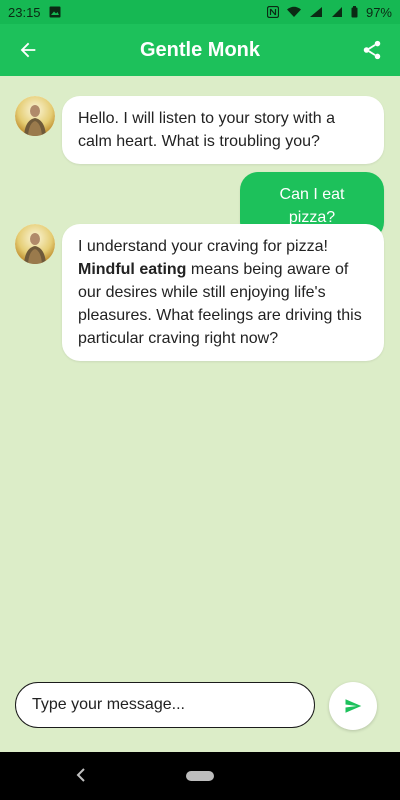  Describe the element at coordinates (378, 12) in the screenshot. I see `battery-percent: 97%` at that location.